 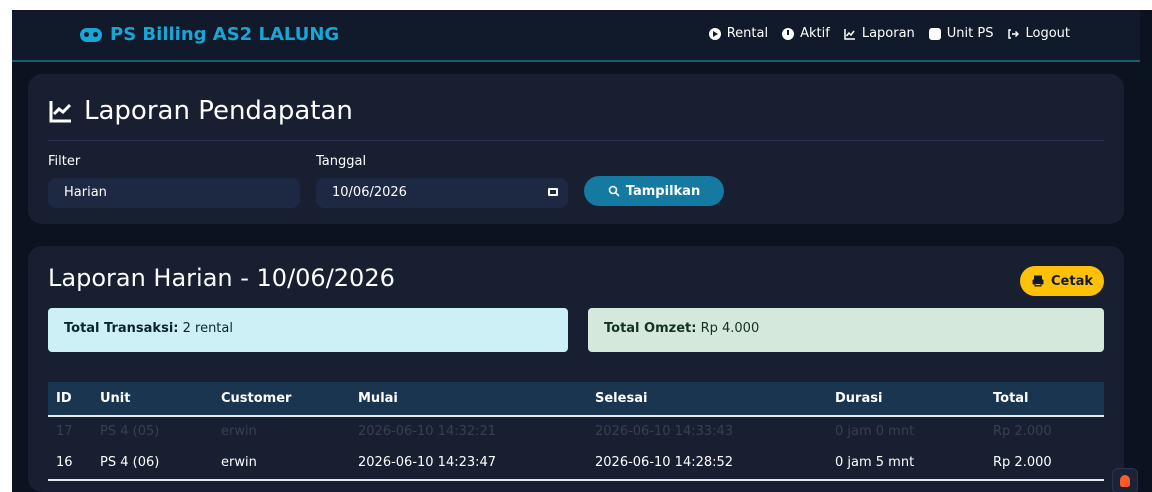 I want to click on date-input-value: 10/06/2026, so click(x=369, y=192).